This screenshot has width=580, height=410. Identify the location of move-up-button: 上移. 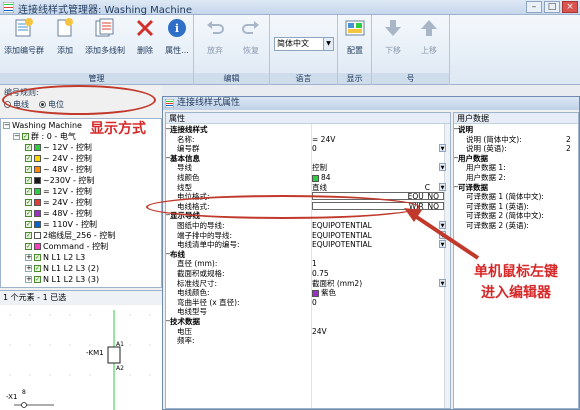
(429, 36).